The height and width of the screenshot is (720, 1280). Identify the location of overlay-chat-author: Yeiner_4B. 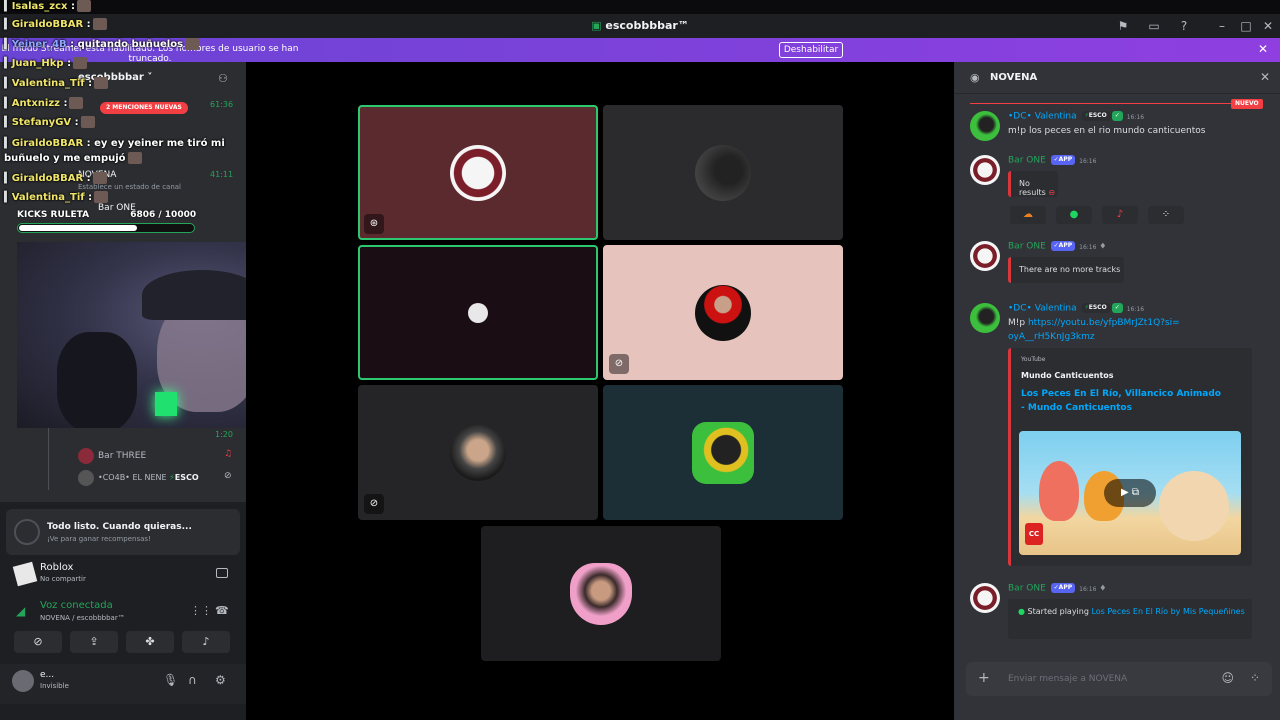
(39, 44).